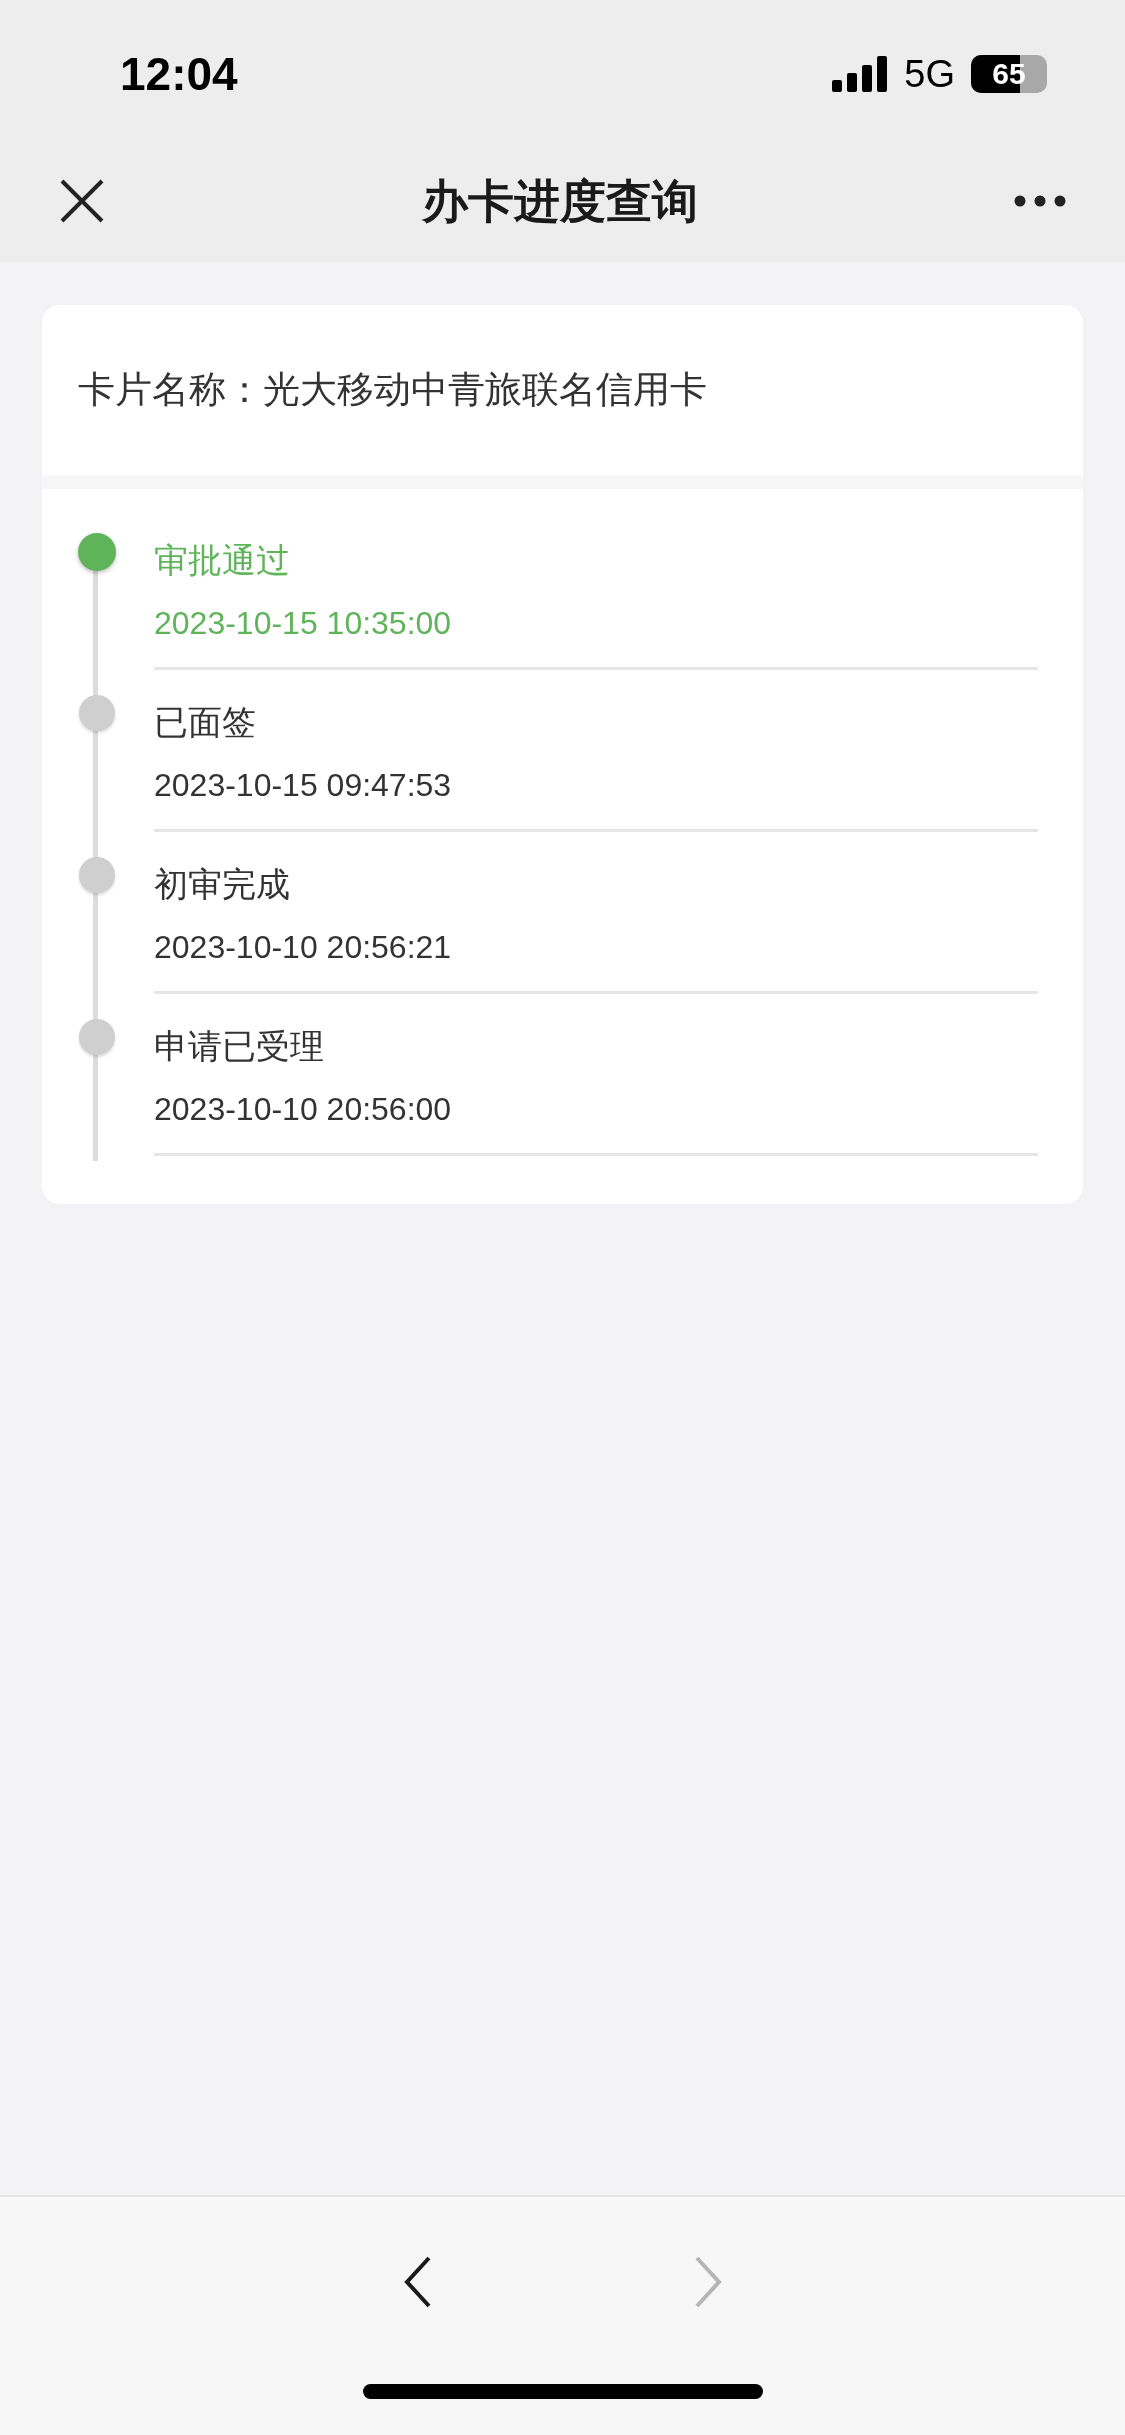 This screenshot has width=1125, height=2435. I want to click on page-title: 办卡进度查询, so click(559, 201).